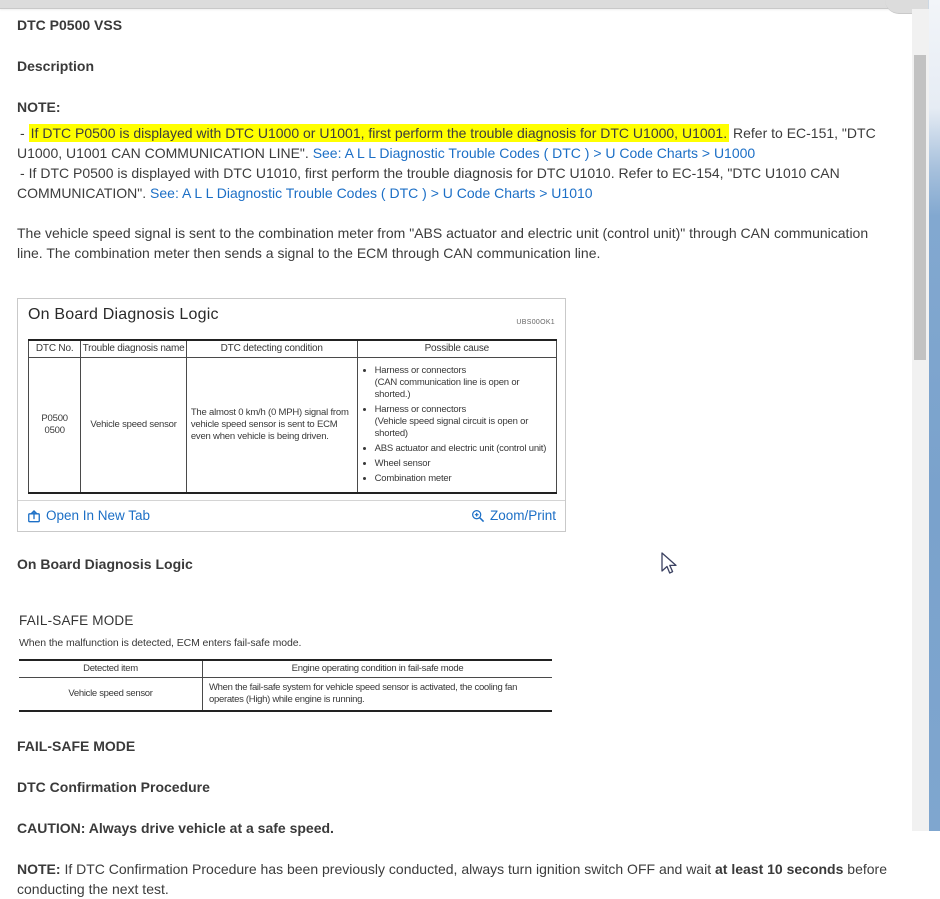 This screenshot has width=940, height=899. What do you see at coordinates (22, 173) in the screenshot?
I see `note2-dash: -` at bounding box center [22, 173].